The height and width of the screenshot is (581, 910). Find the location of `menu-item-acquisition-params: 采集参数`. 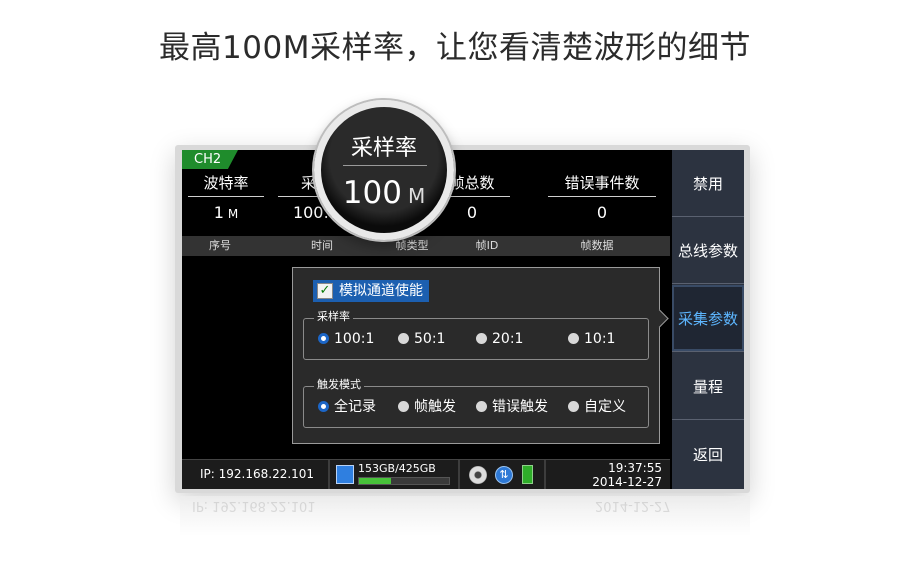

menu-item-acquisition-params: 采集参数 is located at coordinates (708, 318).